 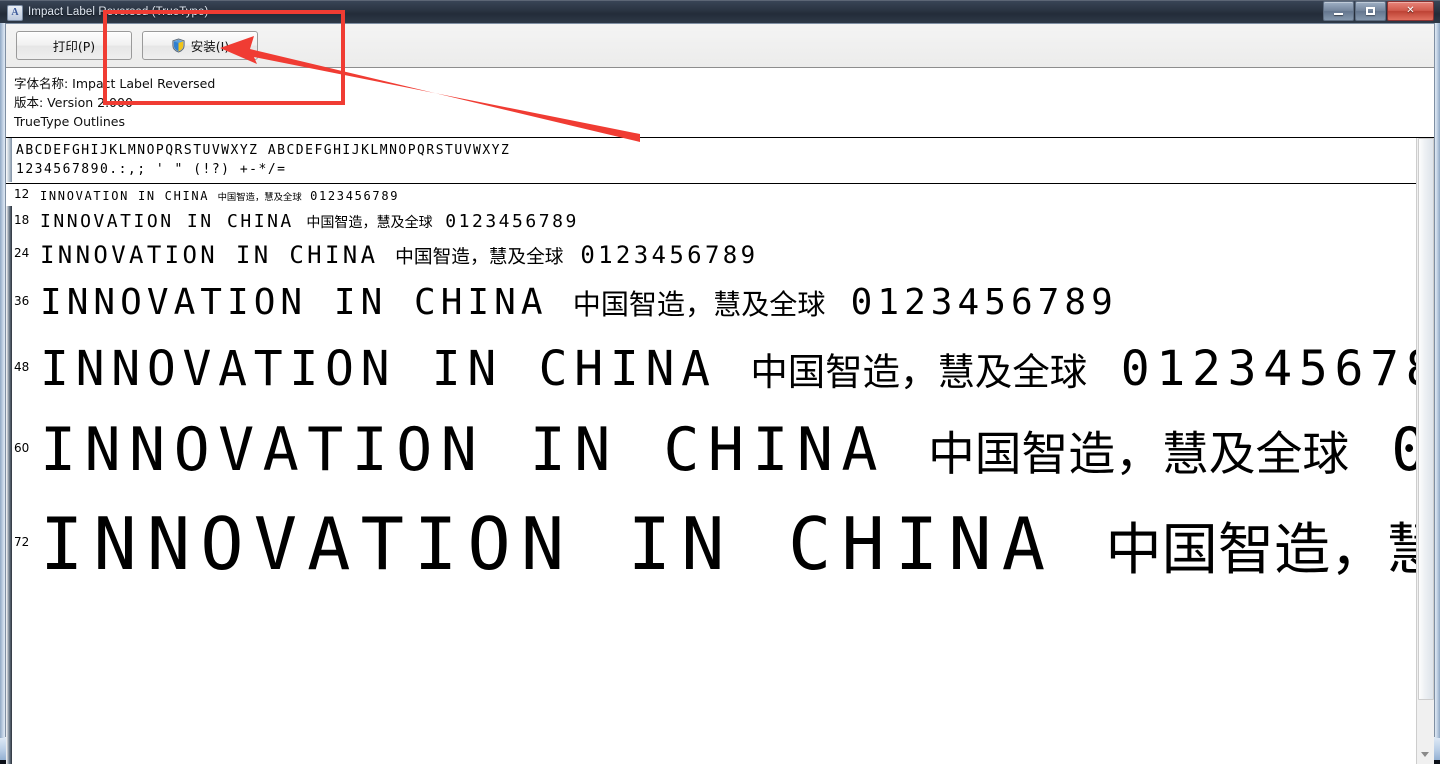 I want to click on window-title: Impact Label Reversed (TrueType), so click(x=118, y=11).